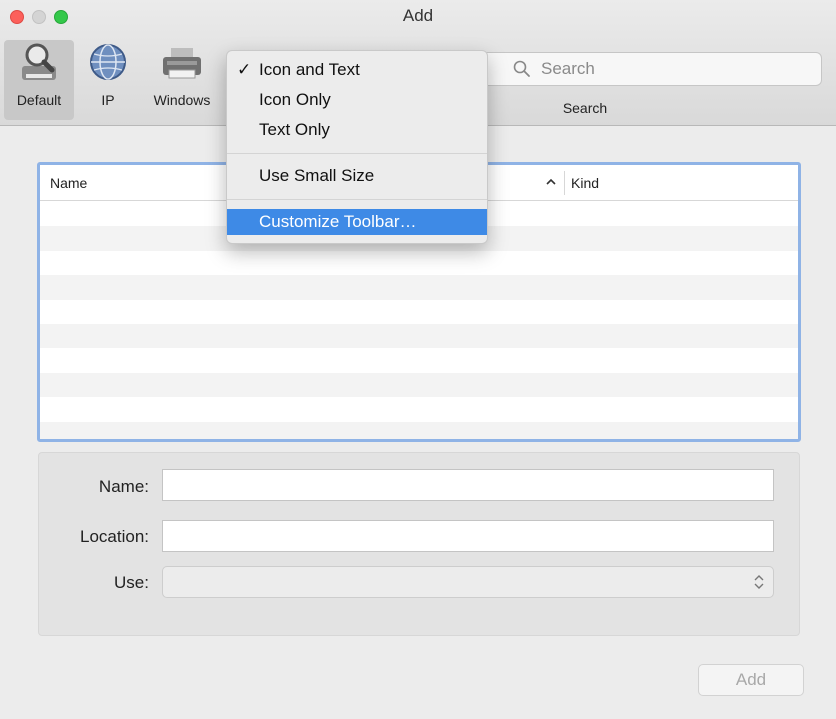 The image size is (836, 719). I want to click on checkmark-icon: ✓, so click(244, 69).